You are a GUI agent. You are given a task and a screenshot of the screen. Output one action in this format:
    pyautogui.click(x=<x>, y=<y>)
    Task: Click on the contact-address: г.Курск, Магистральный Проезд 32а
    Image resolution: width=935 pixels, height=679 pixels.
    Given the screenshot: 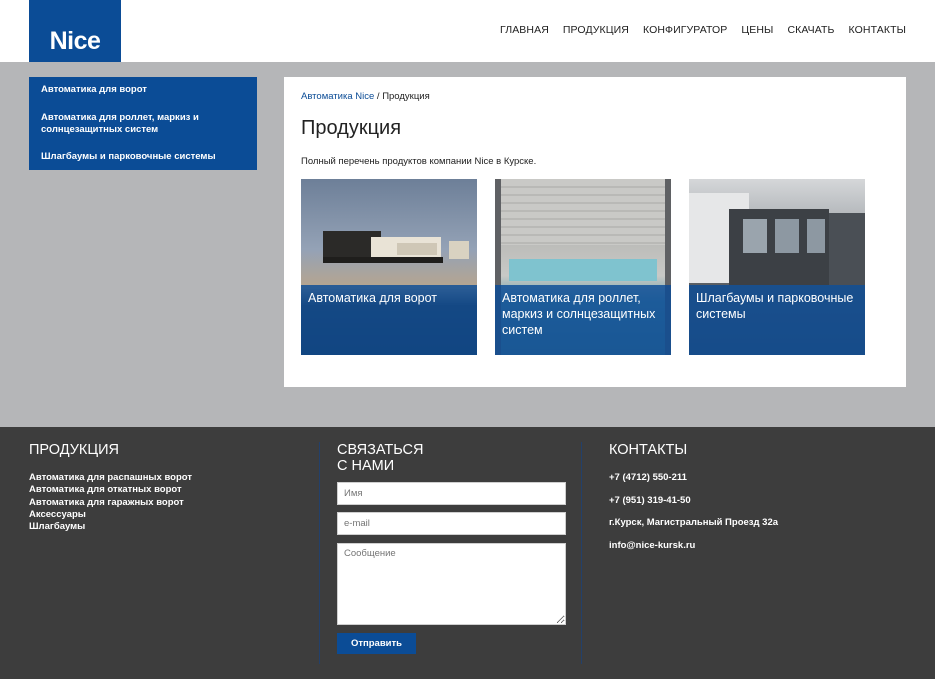 What is the action you would take?
    pyautogui.click(x=694, y=522)
    